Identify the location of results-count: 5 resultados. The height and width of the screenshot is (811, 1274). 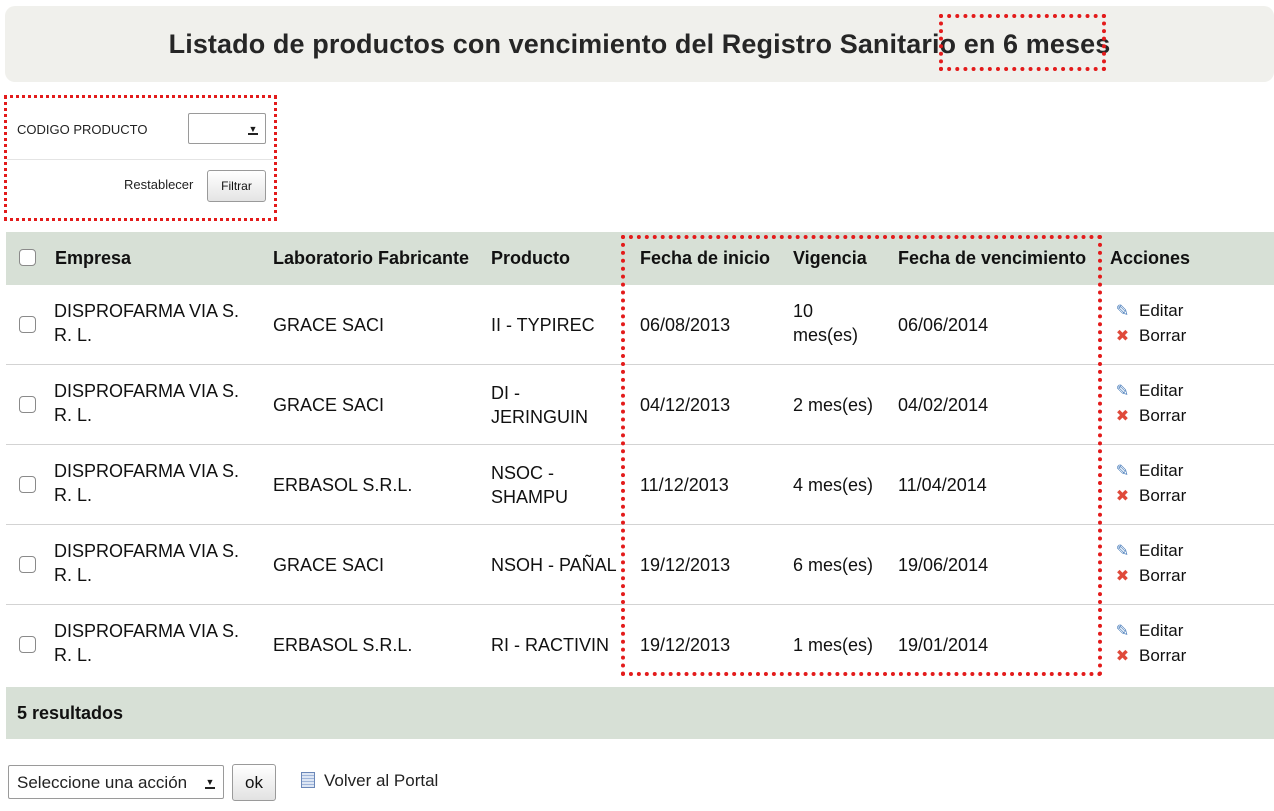
(70, 713).